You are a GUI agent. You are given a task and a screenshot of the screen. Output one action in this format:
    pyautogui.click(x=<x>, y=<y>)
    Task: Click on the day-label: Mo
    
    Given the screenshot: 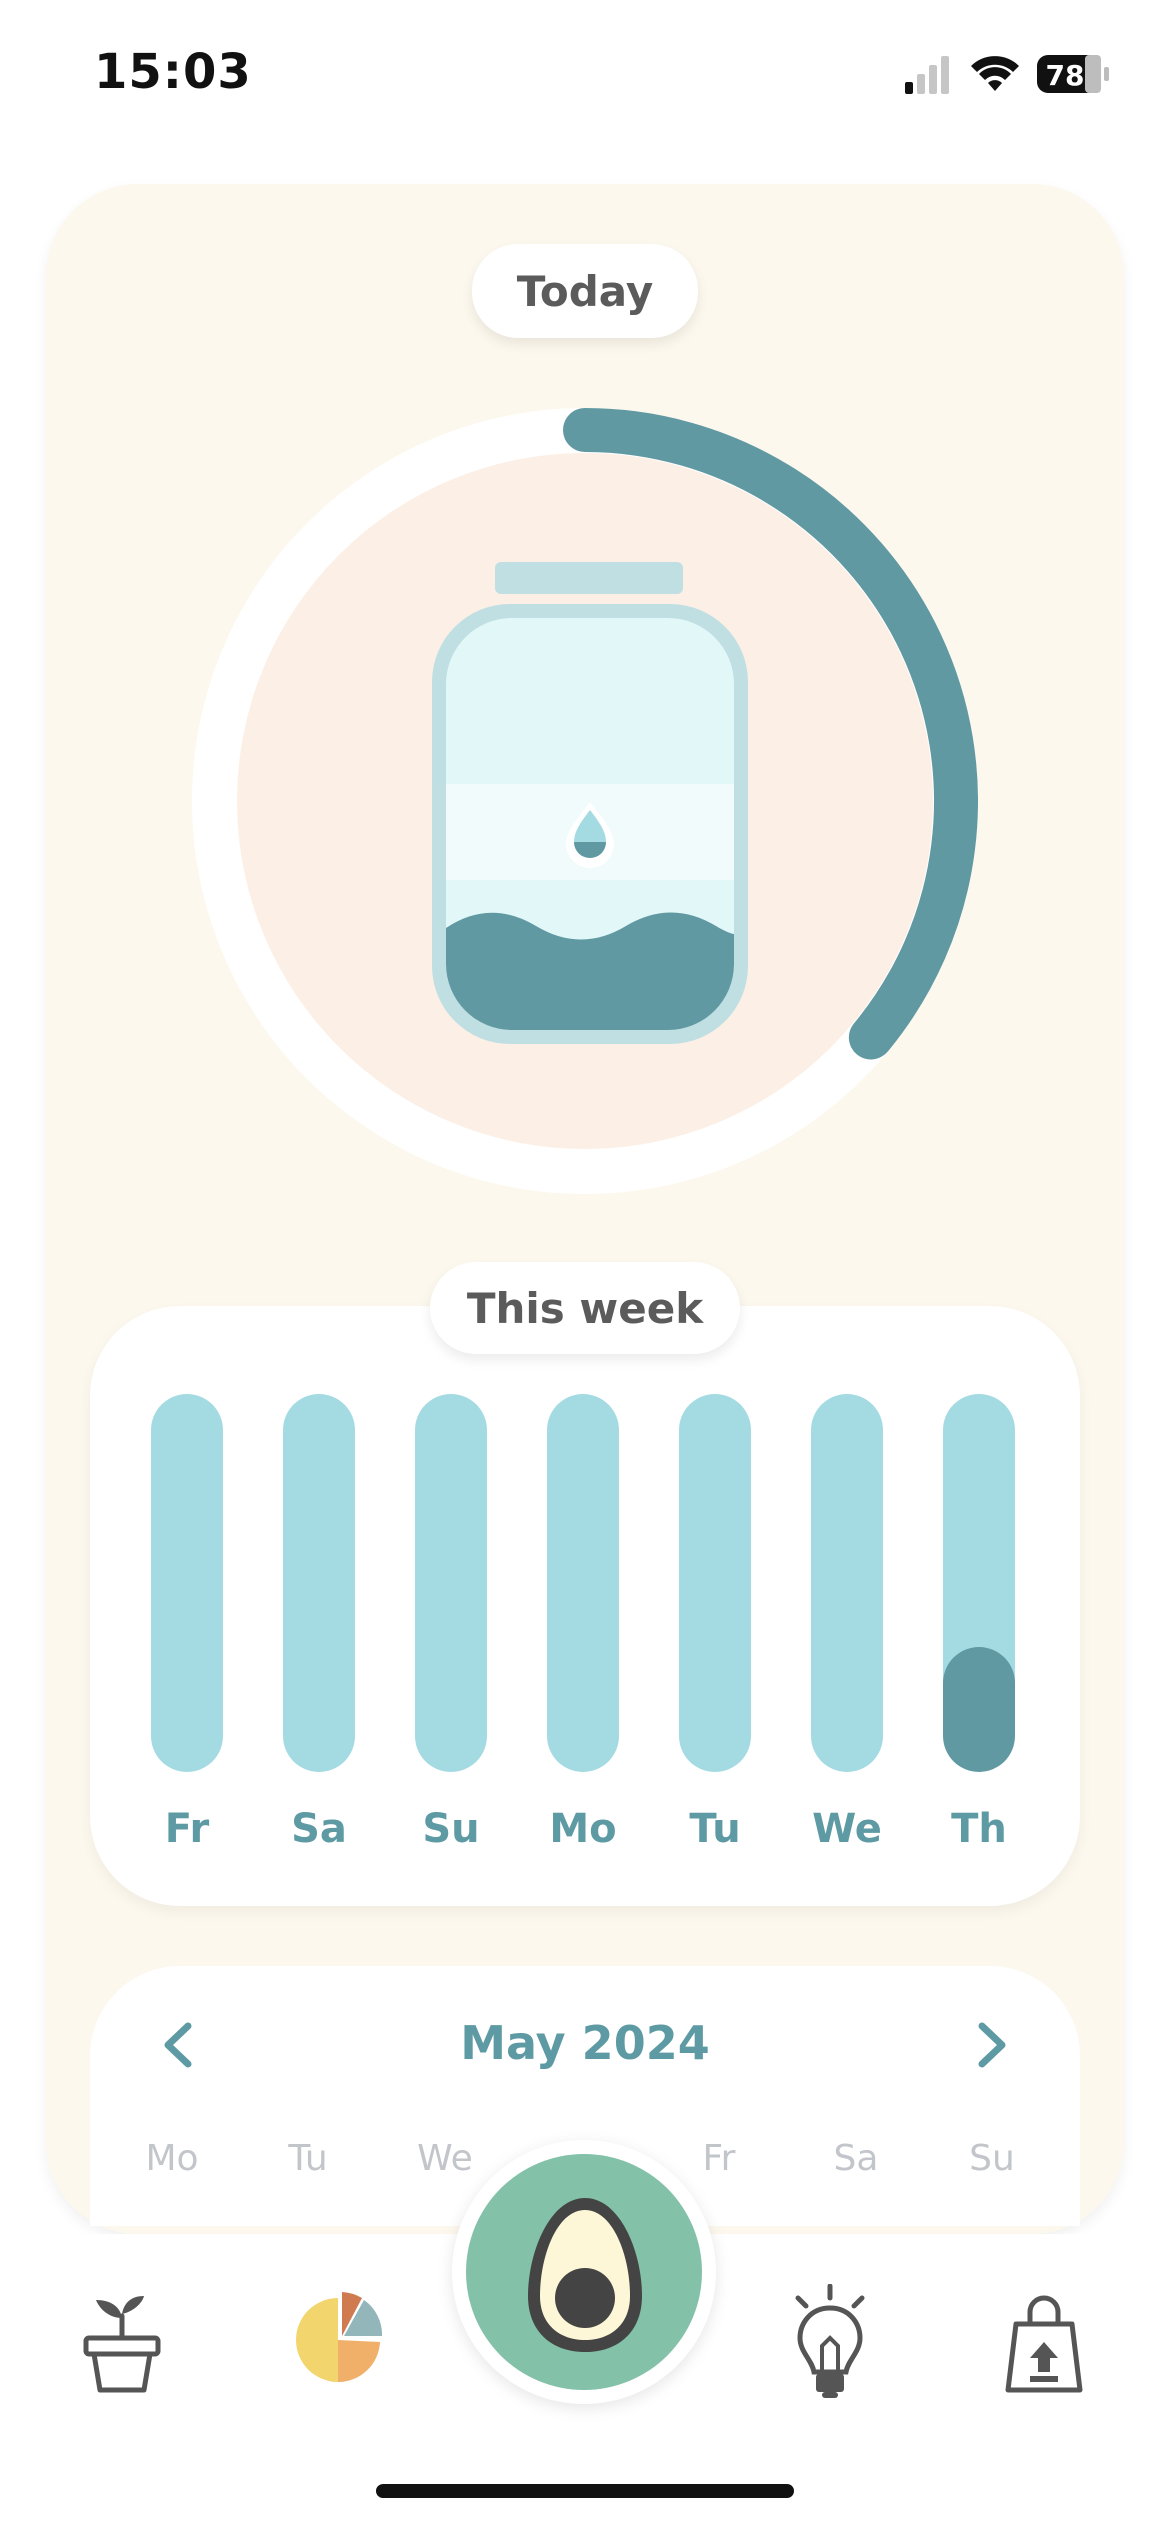 What is the action you would take?
    pyautogui.click(x=583, y=1829)
    